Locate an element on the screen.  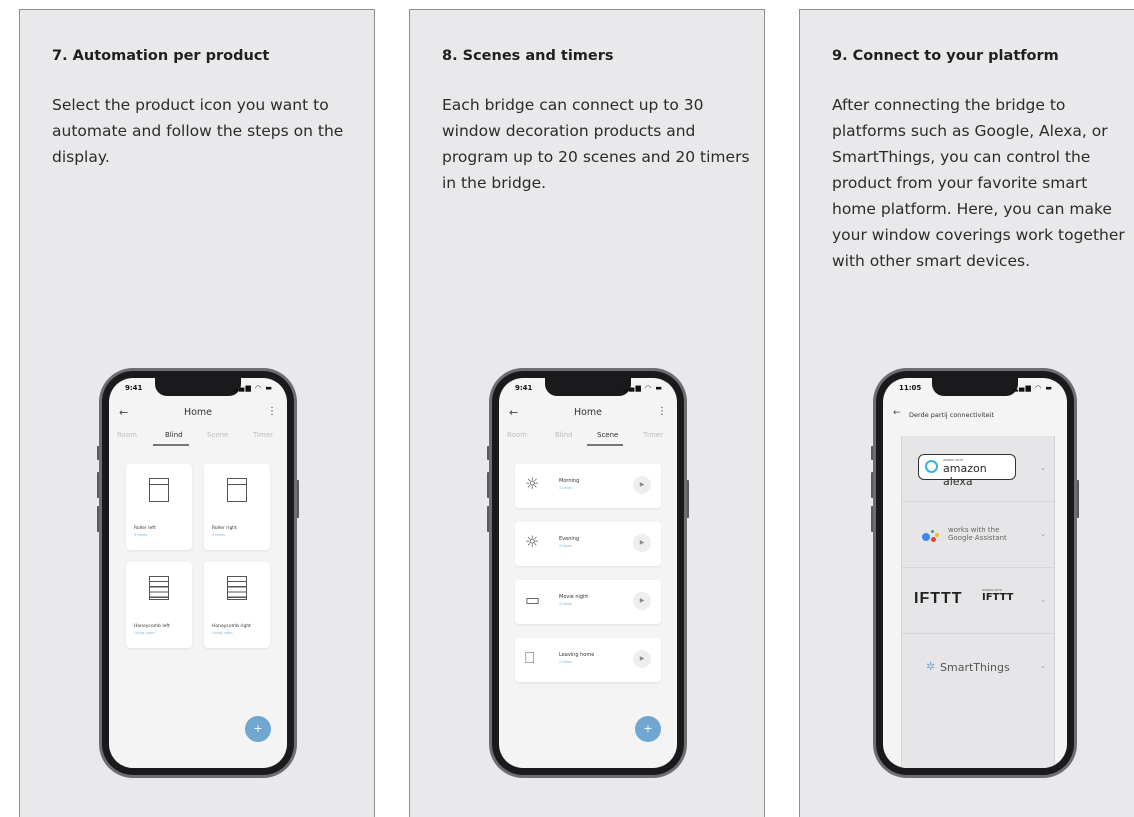
product-name: Roller right is located at coordinates (224, 528).